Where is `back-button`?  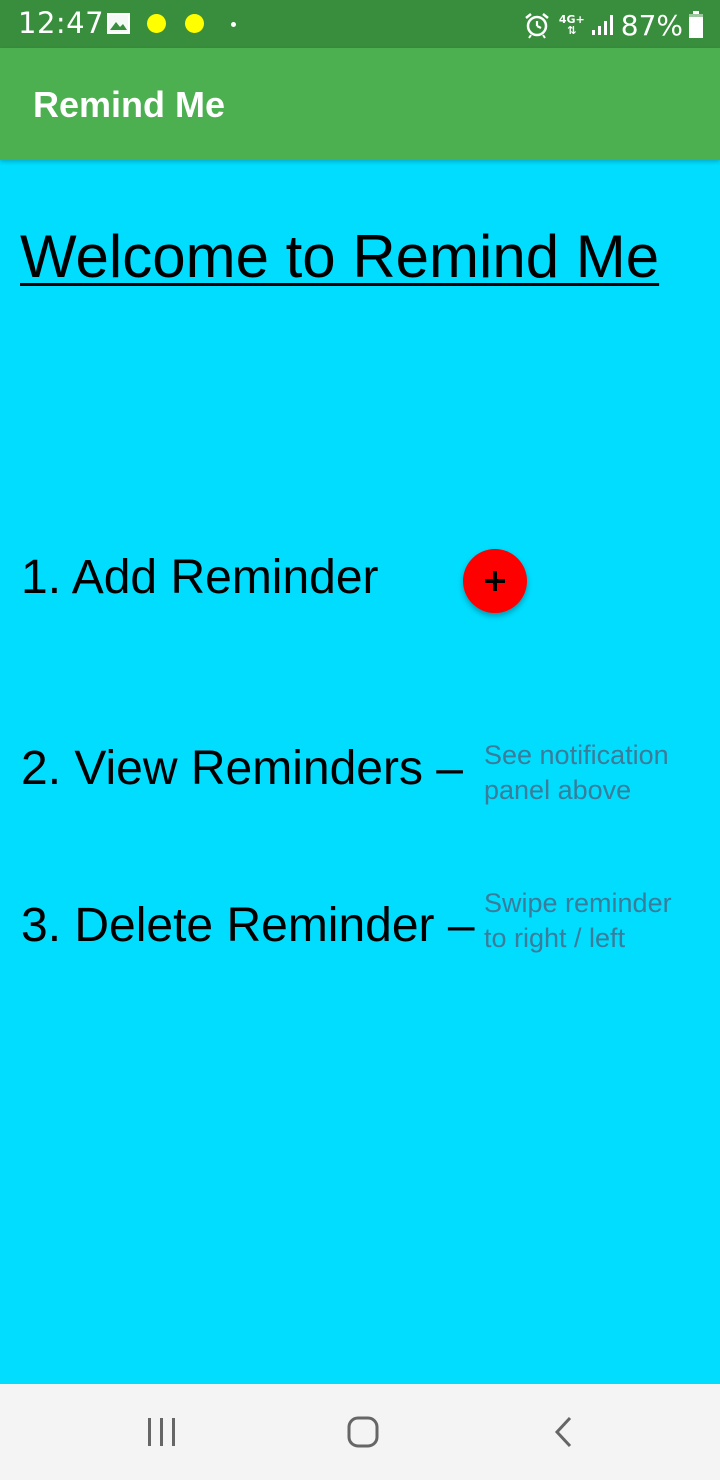 back-button is located at coordinates (564, 1432).